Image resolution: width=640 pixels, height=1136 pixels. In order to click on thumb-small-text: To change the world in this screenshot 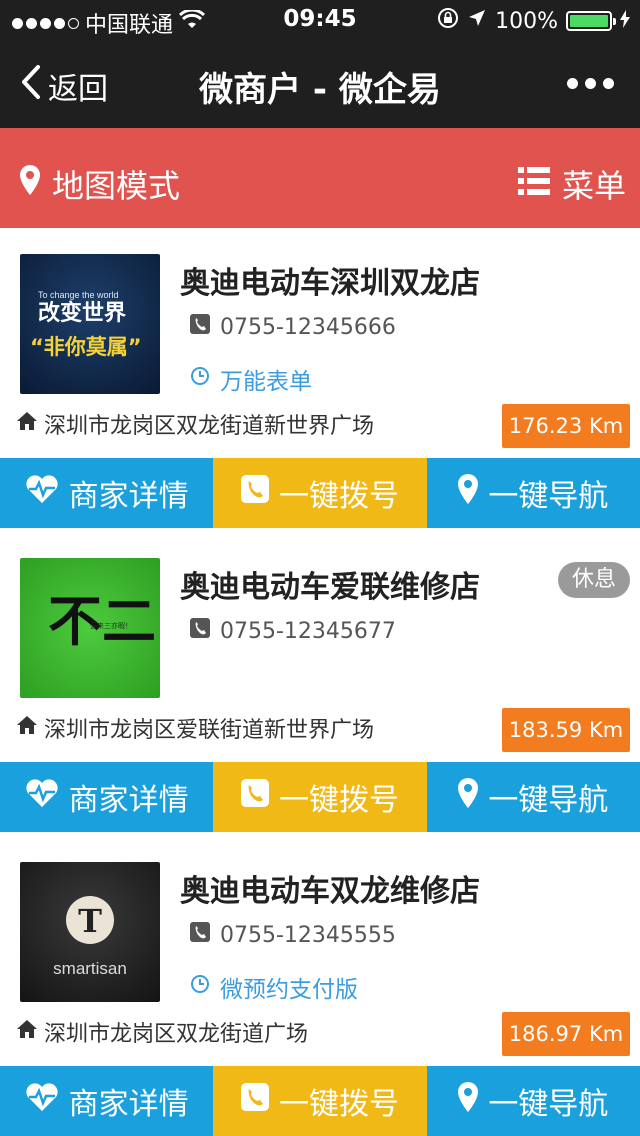, I will do `click(78, 295)`.